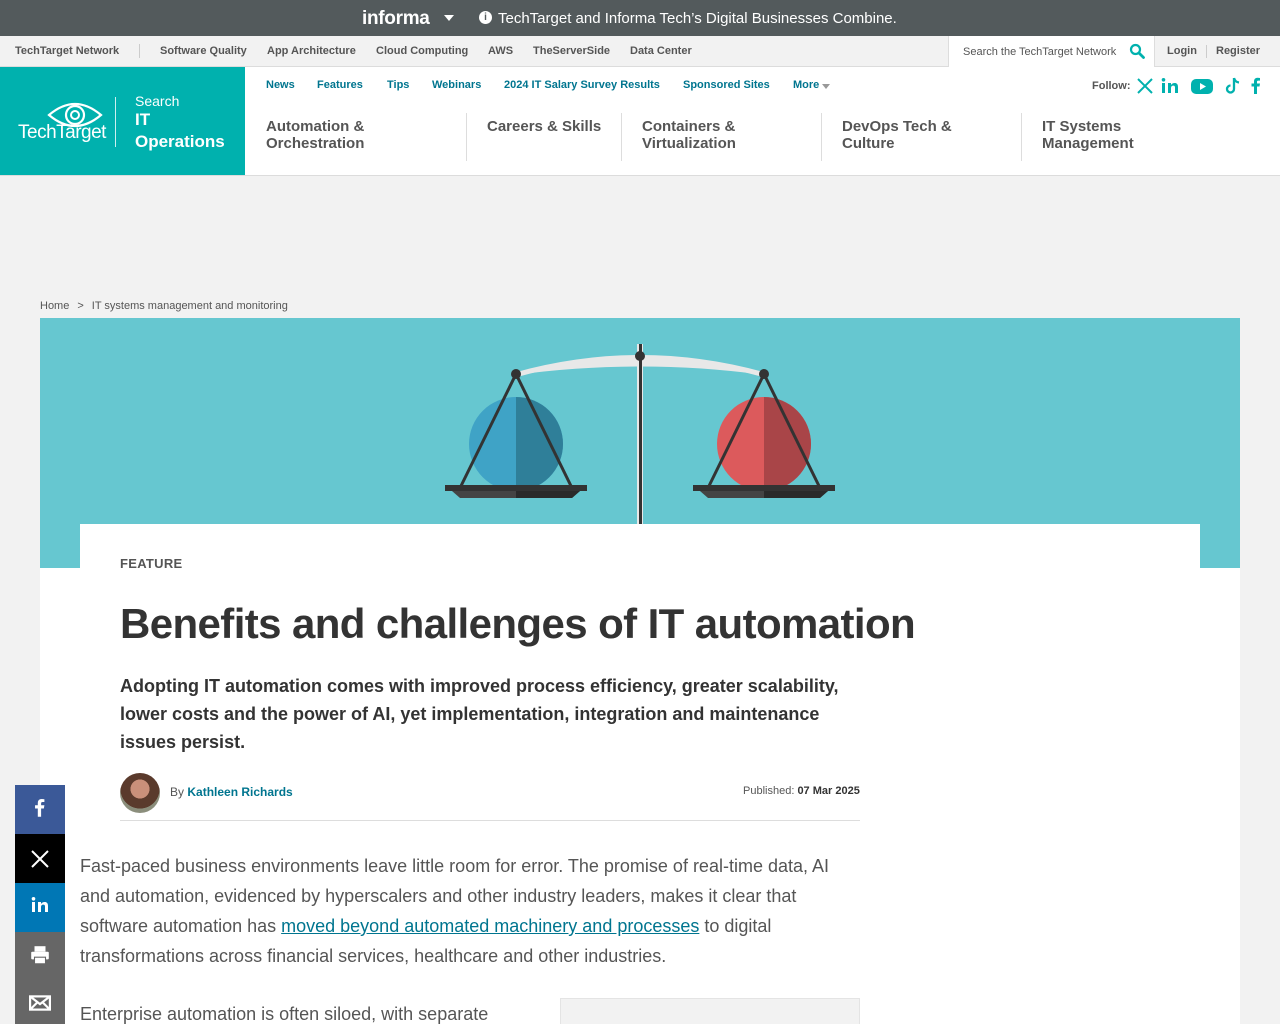 The image size is (1280, 1024). What do you see at coordinates (582, 85) in the screenshot?
I see `nav-salary-survey: 2024 IT Salary Survey Results` at bounding box center [582, 85].